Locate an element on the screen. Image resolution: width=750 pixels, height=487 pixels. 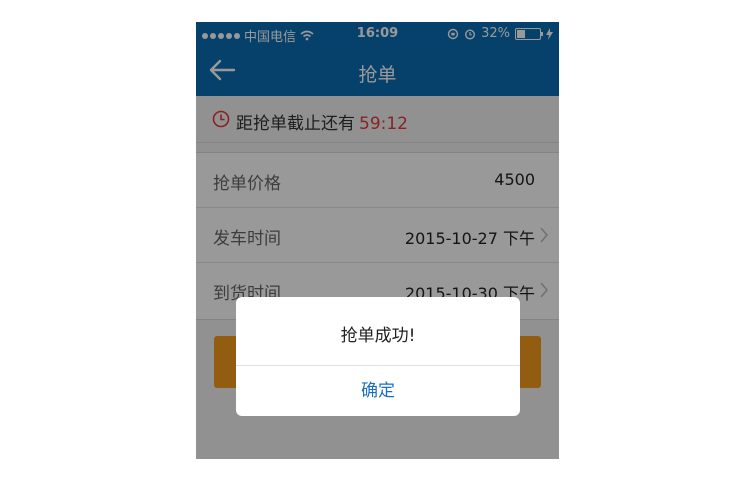
confirm-button: 确定 is located at coordinates (378, 391).